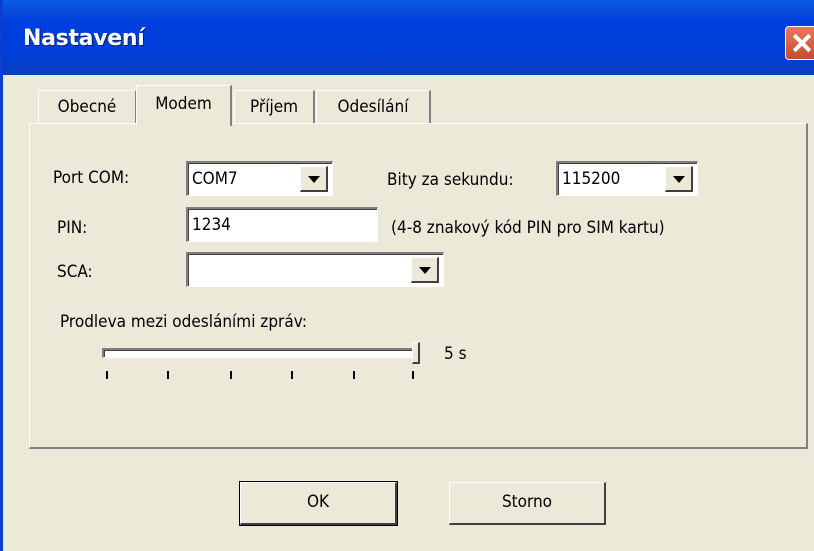 This screenshot has height=551, width=814. I want to click on baud-rate-label: Bity za sekundu:, so click(450, 180).